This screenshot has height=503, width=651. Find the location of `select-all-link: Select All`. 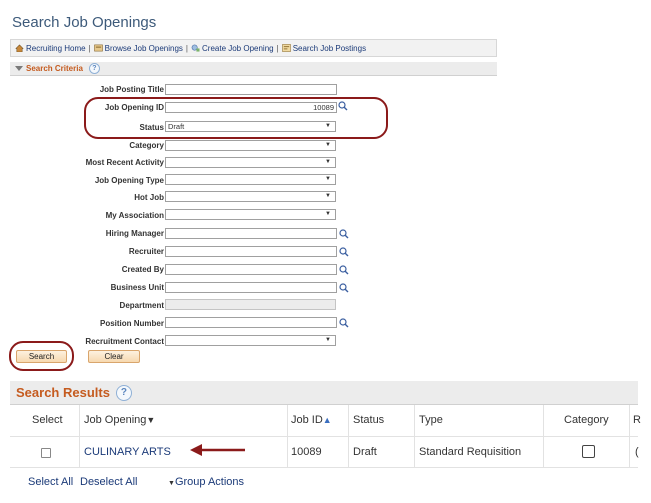

select-all-link: Select All is located at coordinates (50, 482).